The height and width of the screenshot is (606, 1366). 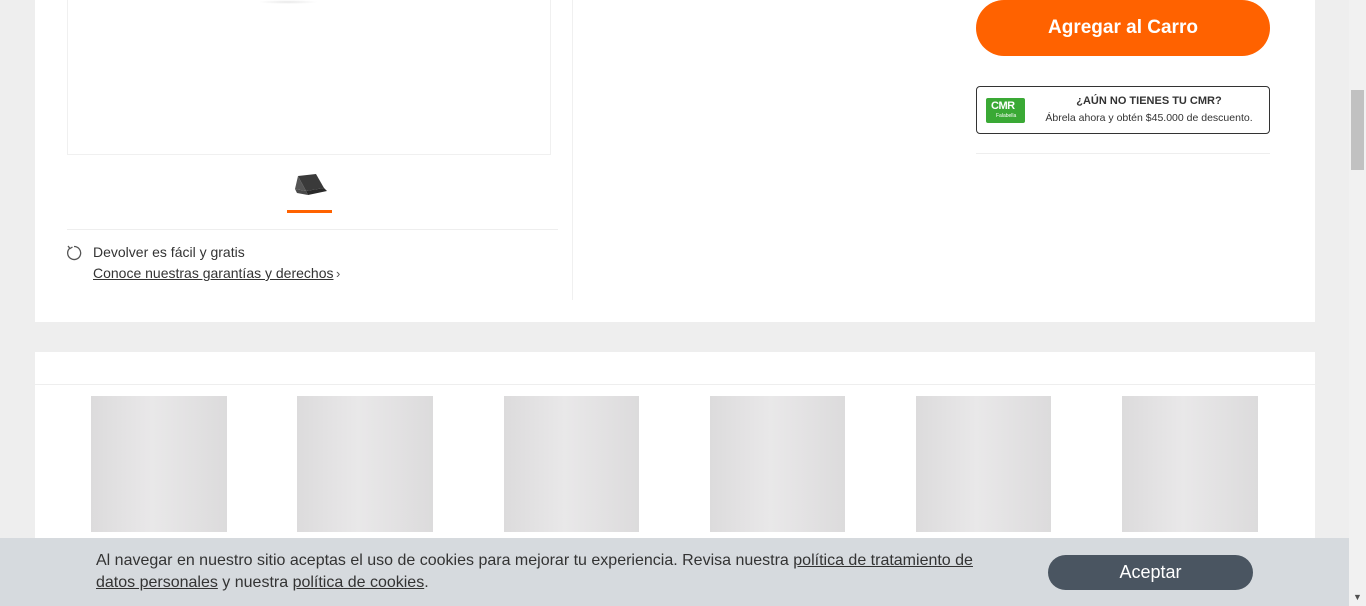 What do you see at coordinates (309, 211) in the screenshot?
I see `thumbnail-selected-indicator` at bounding box center [309, 211].